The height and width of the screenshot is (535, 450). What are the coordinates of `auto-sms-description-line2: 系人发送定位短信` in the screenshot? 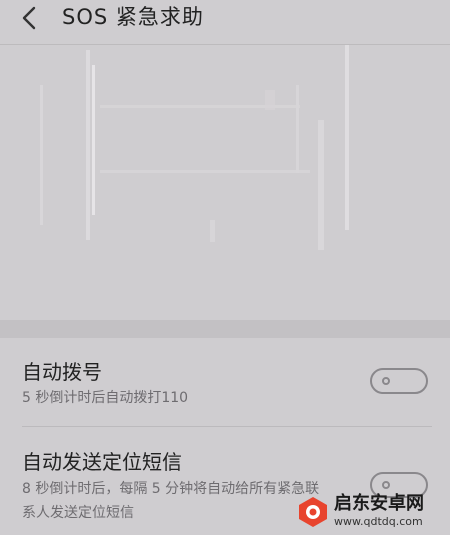 It's located at (78, 513).